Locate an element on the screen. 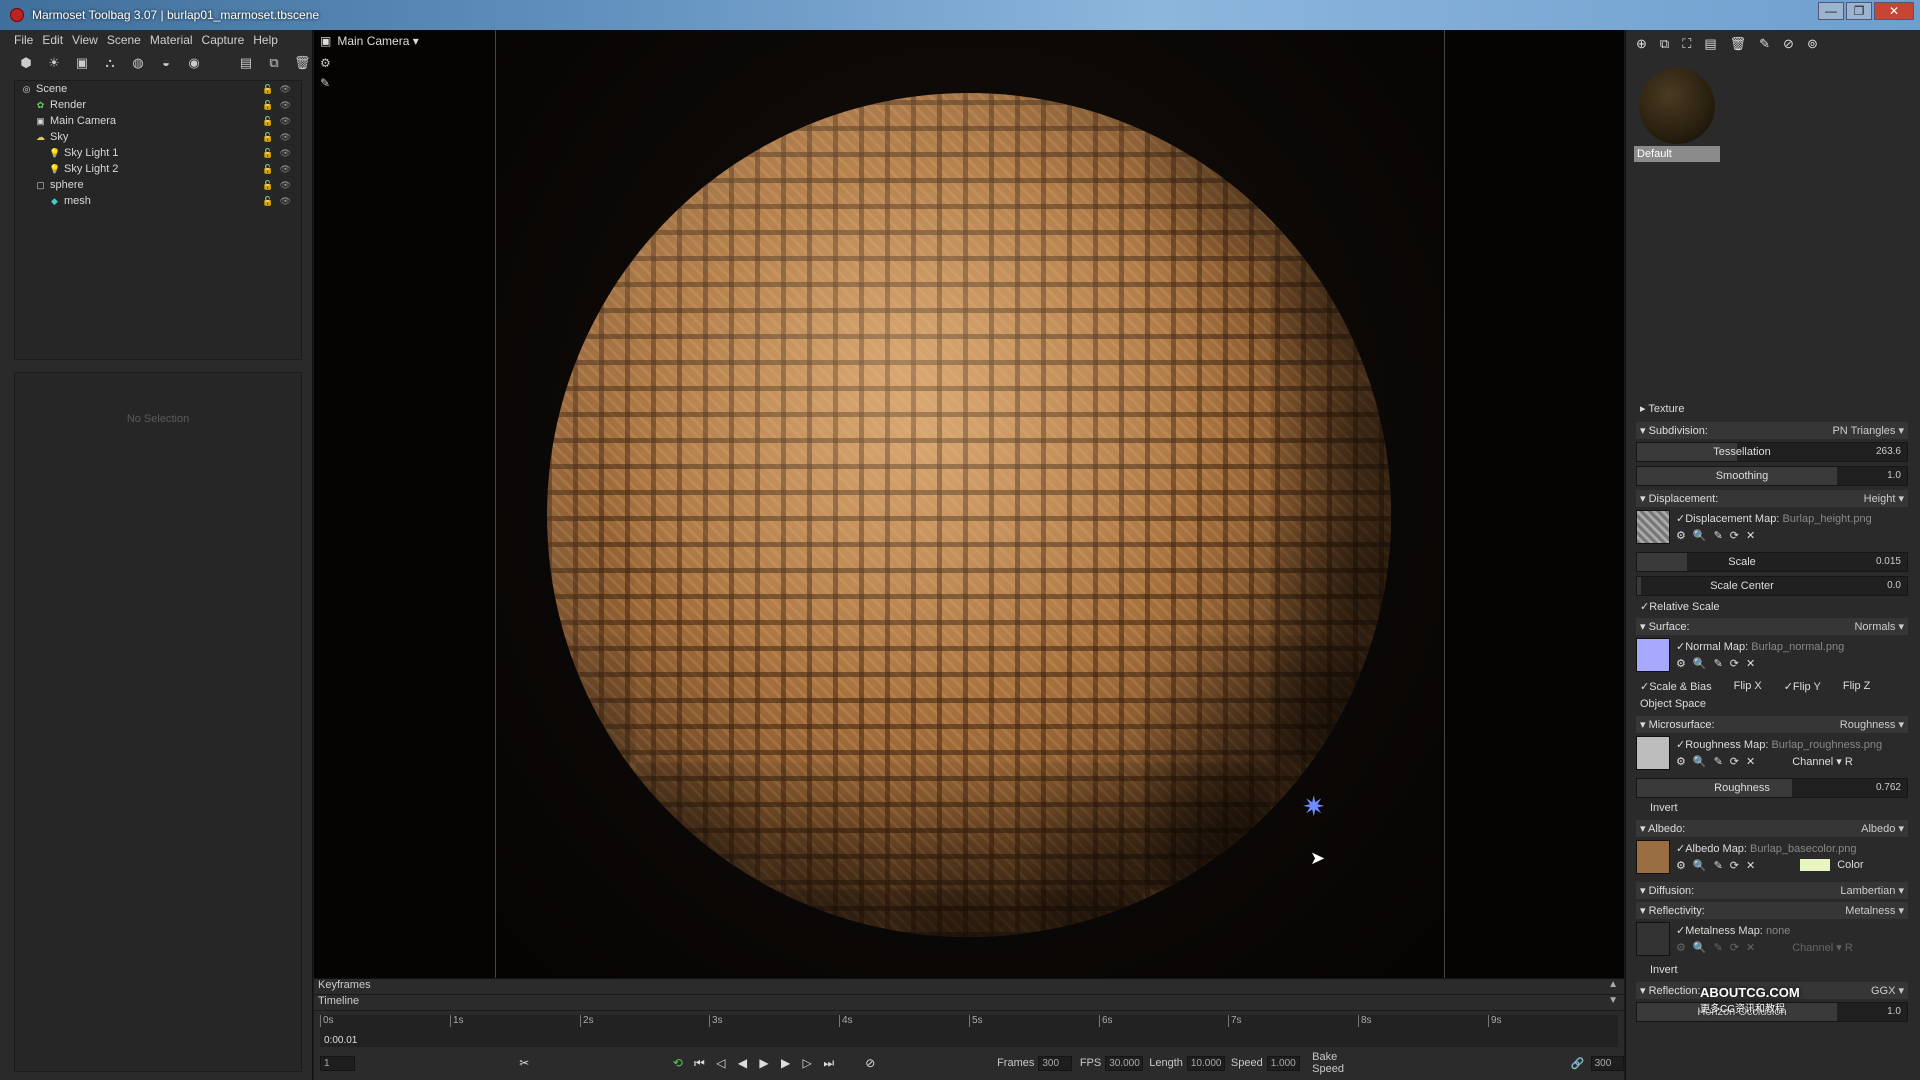  menu-file: File is located at coordinates (28, 40).